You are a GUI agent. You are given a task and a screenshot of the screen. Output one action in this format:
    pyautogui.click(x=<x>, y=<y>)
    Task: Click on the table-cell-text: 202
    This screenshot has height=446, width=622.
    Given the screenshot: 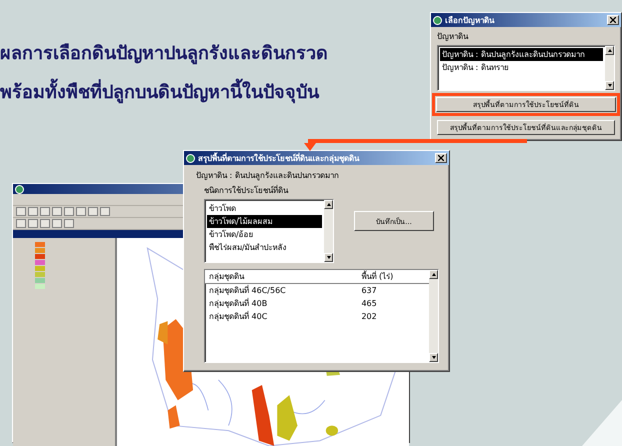 What is the action you would take?
    pyautogui.click(x=369, y=317)
    